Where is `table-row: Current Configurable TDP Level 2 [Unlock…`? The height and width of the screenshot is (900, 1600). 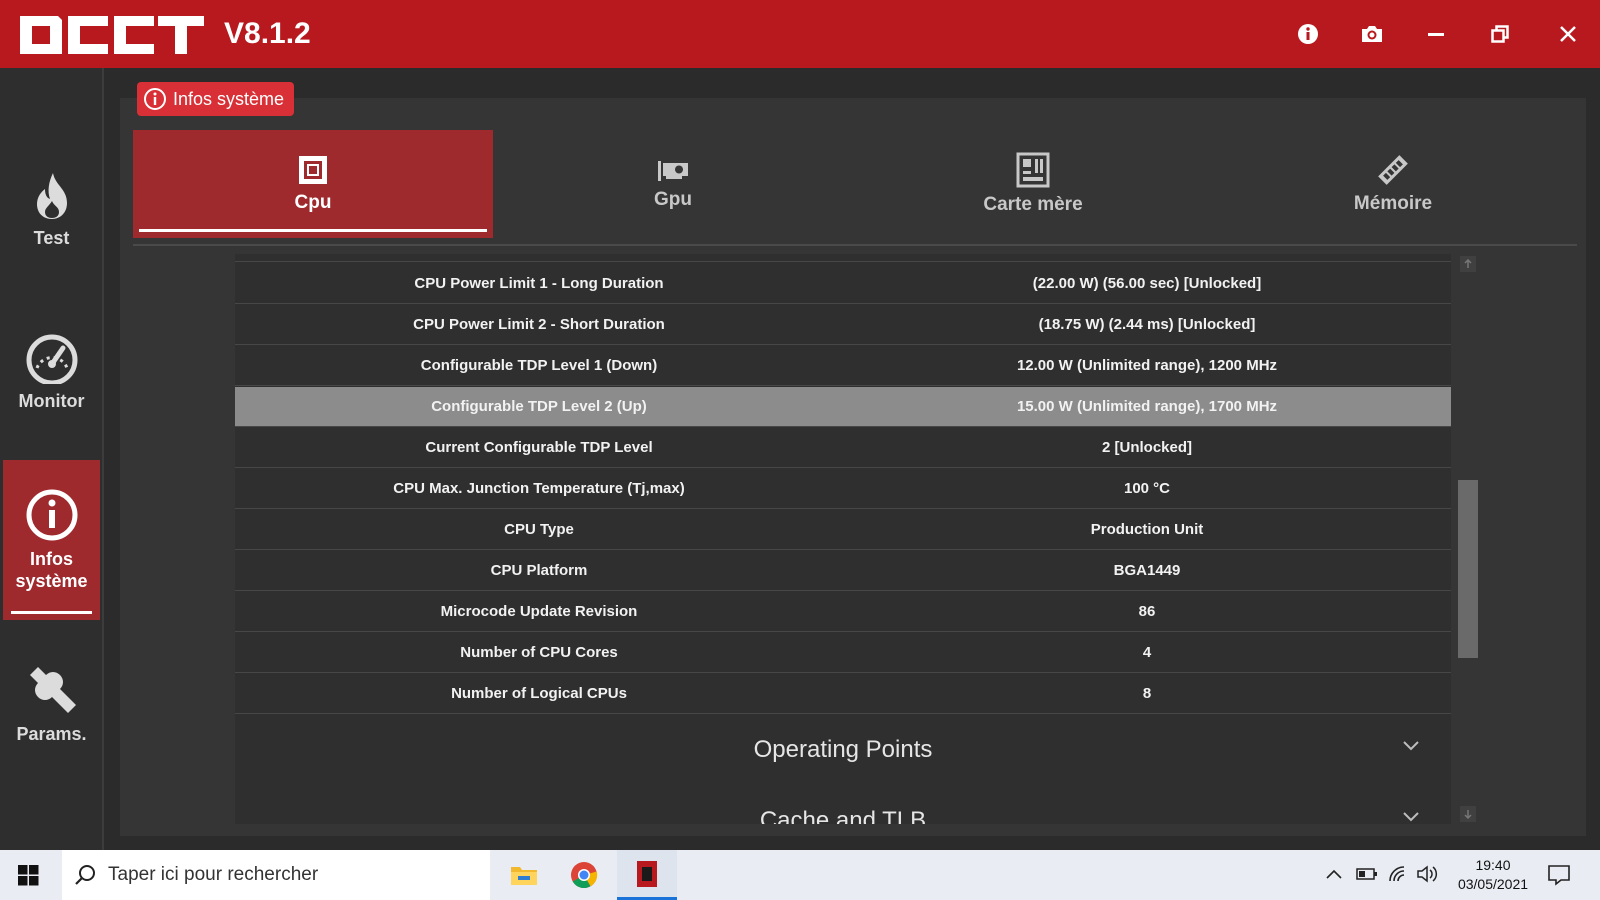
table-row: Current Configurable TDP Level 2 [Unlock… is located at coordinates (843, 448).